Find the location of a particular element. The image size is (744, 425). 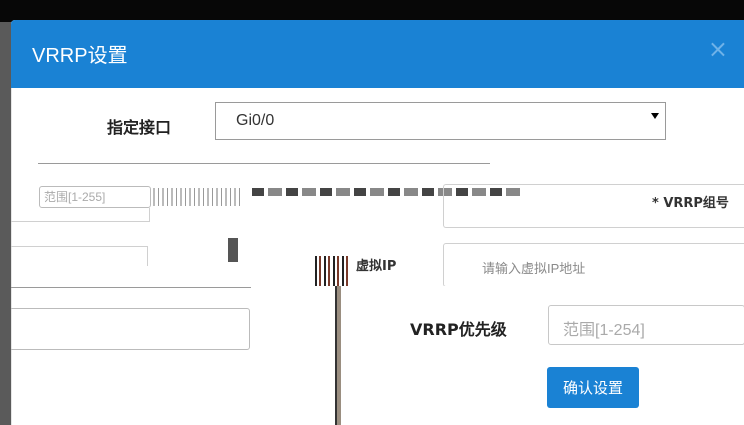

ghost-line is located at coordinates (131, 287).